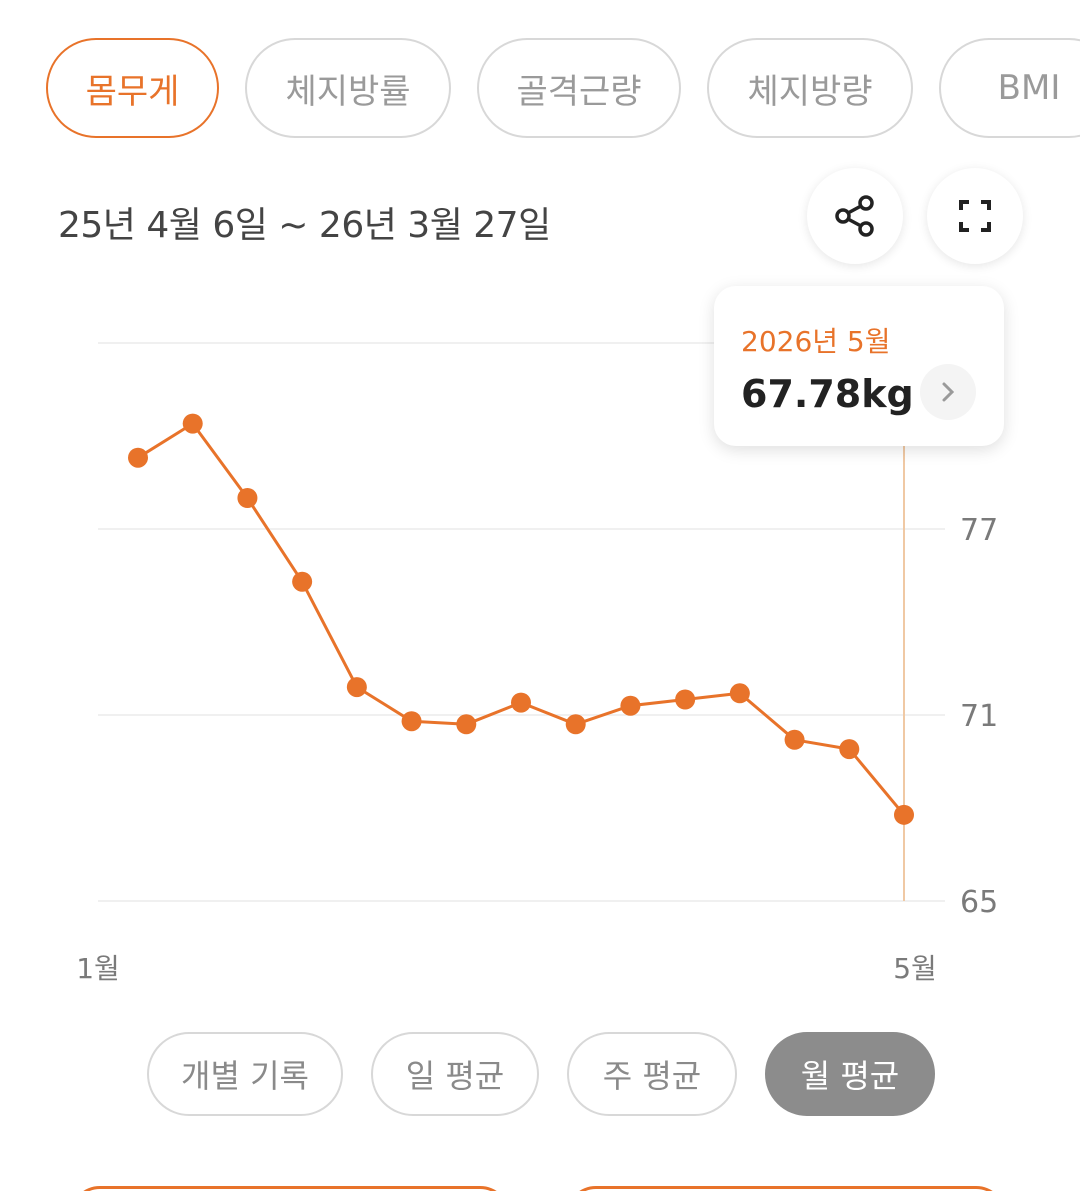 The width and height of the screenshot is (1080, 1191). I want to click on tab-body-fat-rate: 체지방률, so click(348, 88).